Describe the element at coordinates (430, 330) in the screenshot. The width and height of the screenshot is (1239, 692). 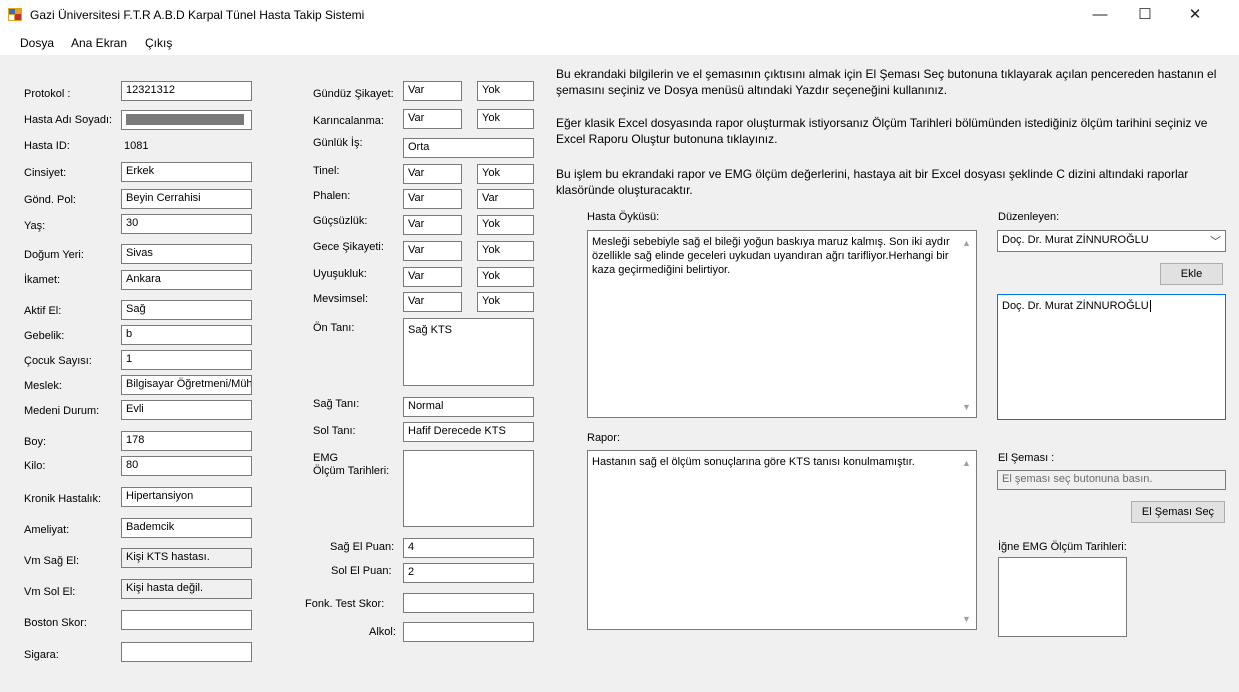
I see `pre-diagnosis-text: Sağ KTS` at that location.